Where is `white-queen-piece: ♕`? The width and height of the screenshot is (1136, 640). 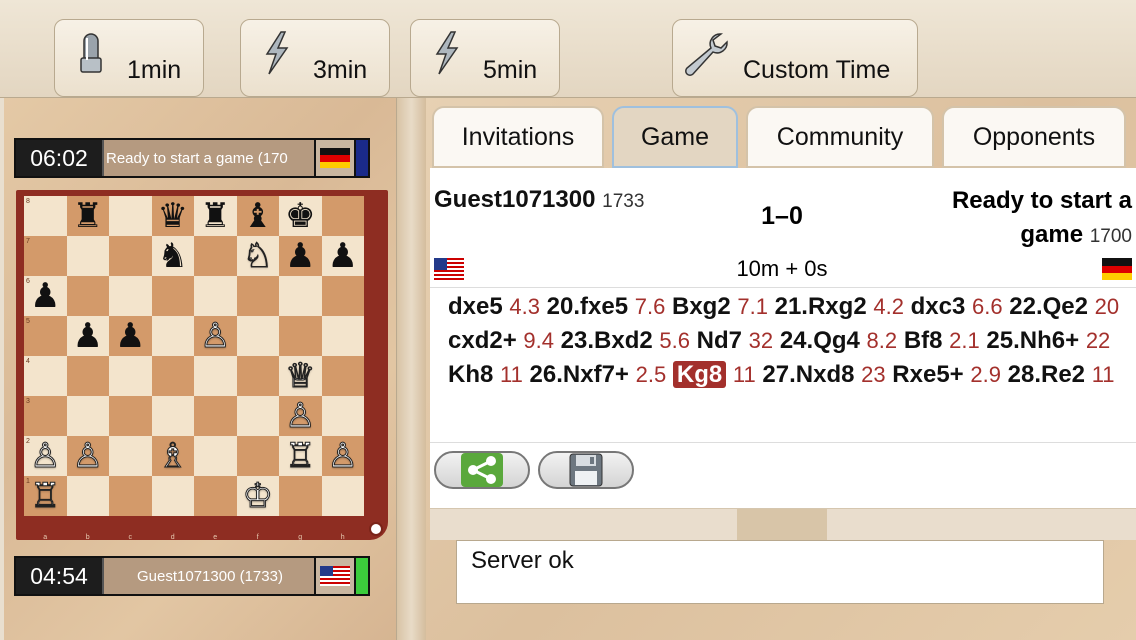
white-queen-piece: ♕ is located at coordinates (300, 376).